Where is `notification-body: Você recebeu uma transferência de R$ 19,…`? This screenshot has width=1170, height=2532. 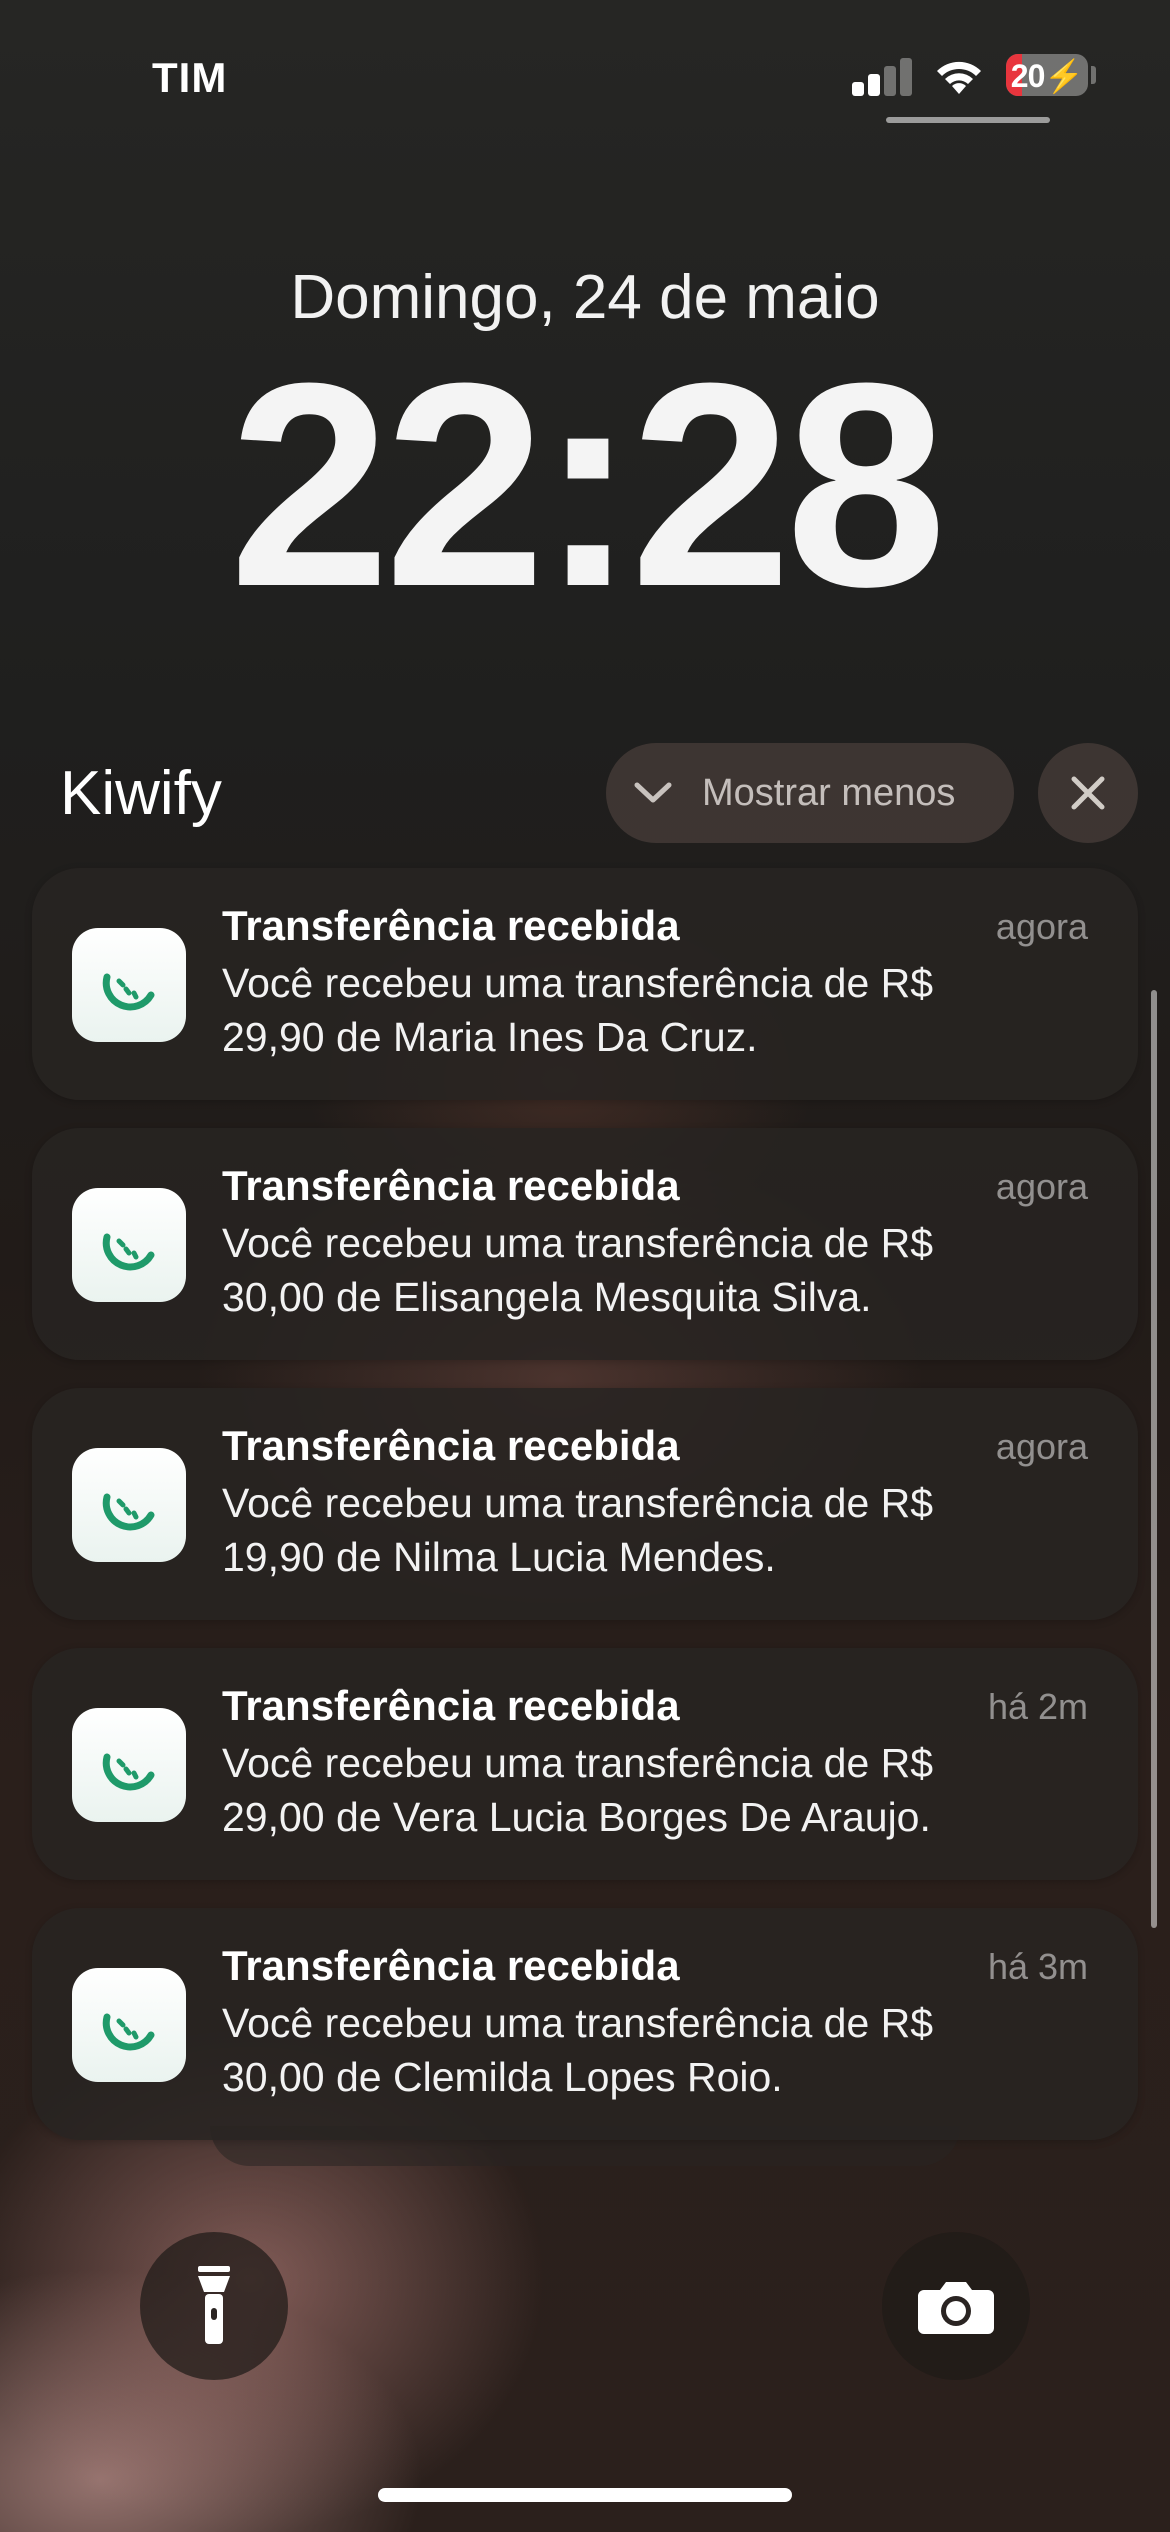 notification-body: Você recebeu uma transferência de R$ 19,… is located at coordinates (578, 1530).